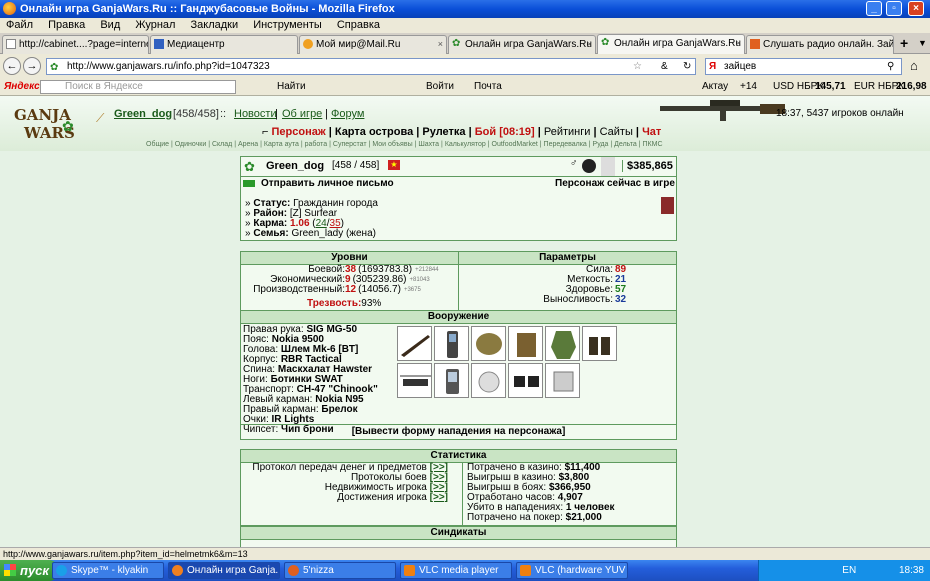 The width and height of the screenshot is (930, 581). What do you see at coordinates (440, 87) in the screenshot?
I see `login-button: Войти` at bounding box center [440, 87].